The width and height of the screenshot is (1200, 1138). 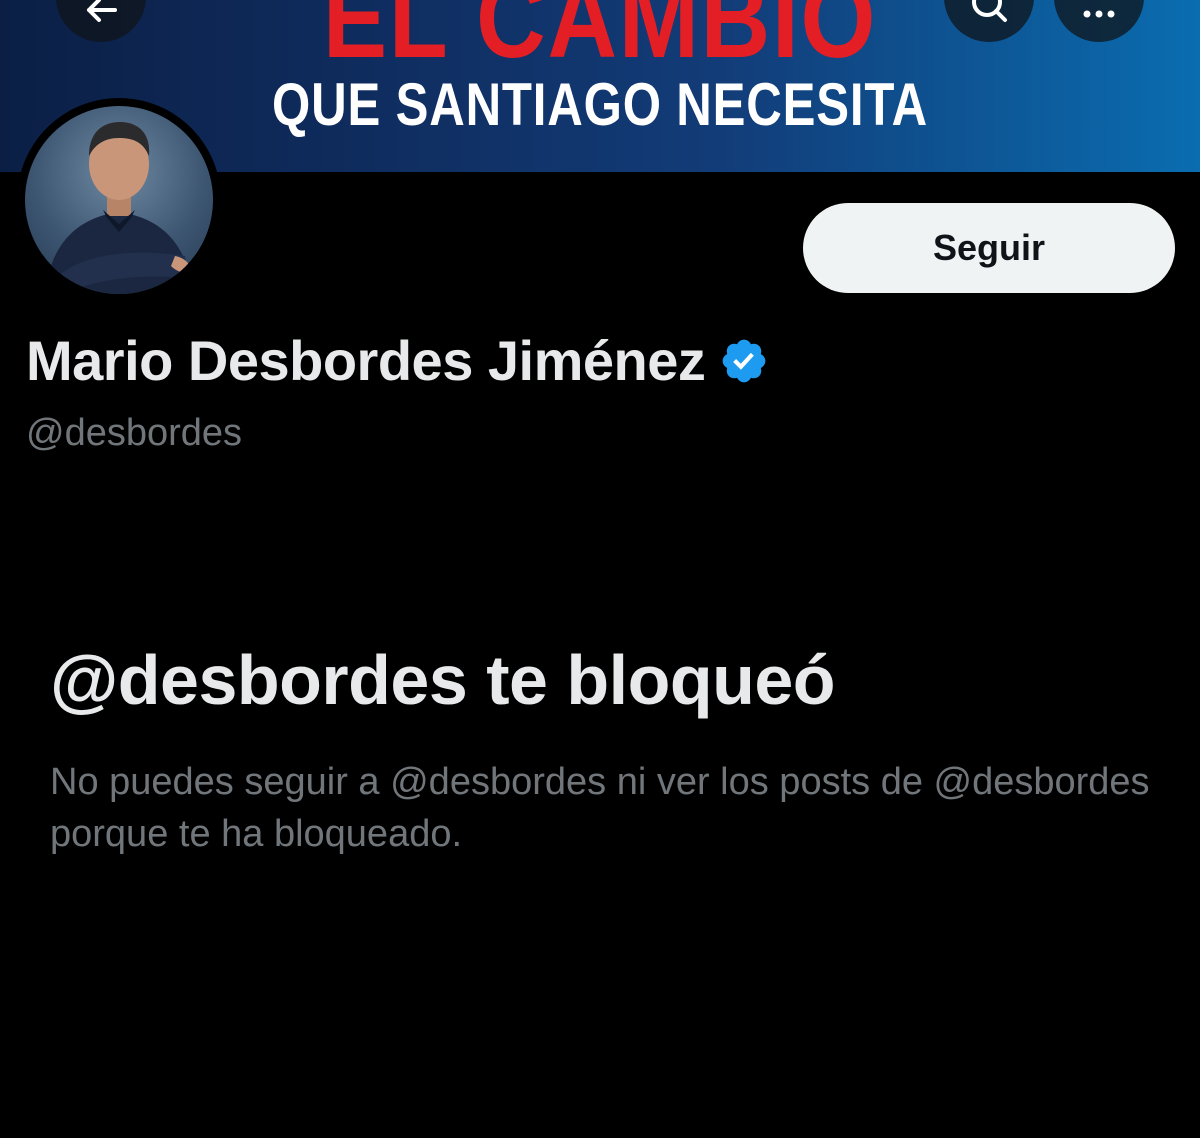 What do you see at coordinates (600, 104) in the screenshot?
I see `banner-subheadline: QUE SANTIAGO NECESITA` at bounding box center [600, 104].